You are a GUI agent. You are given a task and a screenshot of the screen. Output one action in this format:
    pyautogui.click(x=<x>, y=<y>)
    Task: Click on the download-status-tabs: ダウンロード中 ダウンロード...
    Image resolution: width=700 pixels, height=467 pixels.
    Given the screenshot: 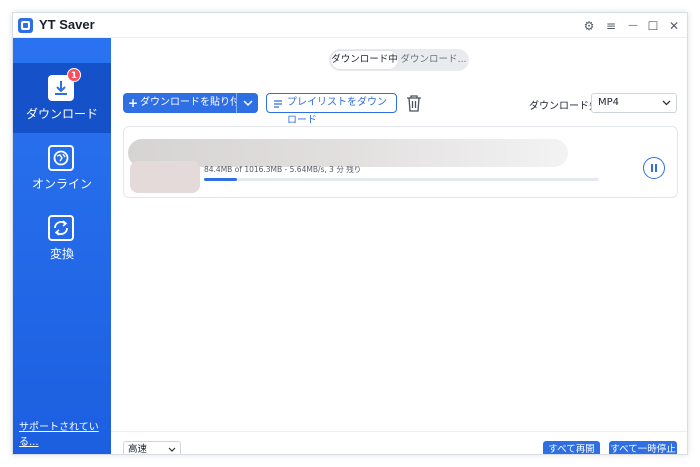 What is the action you would take?
    pyautogui.click(x=399, y=60)
    